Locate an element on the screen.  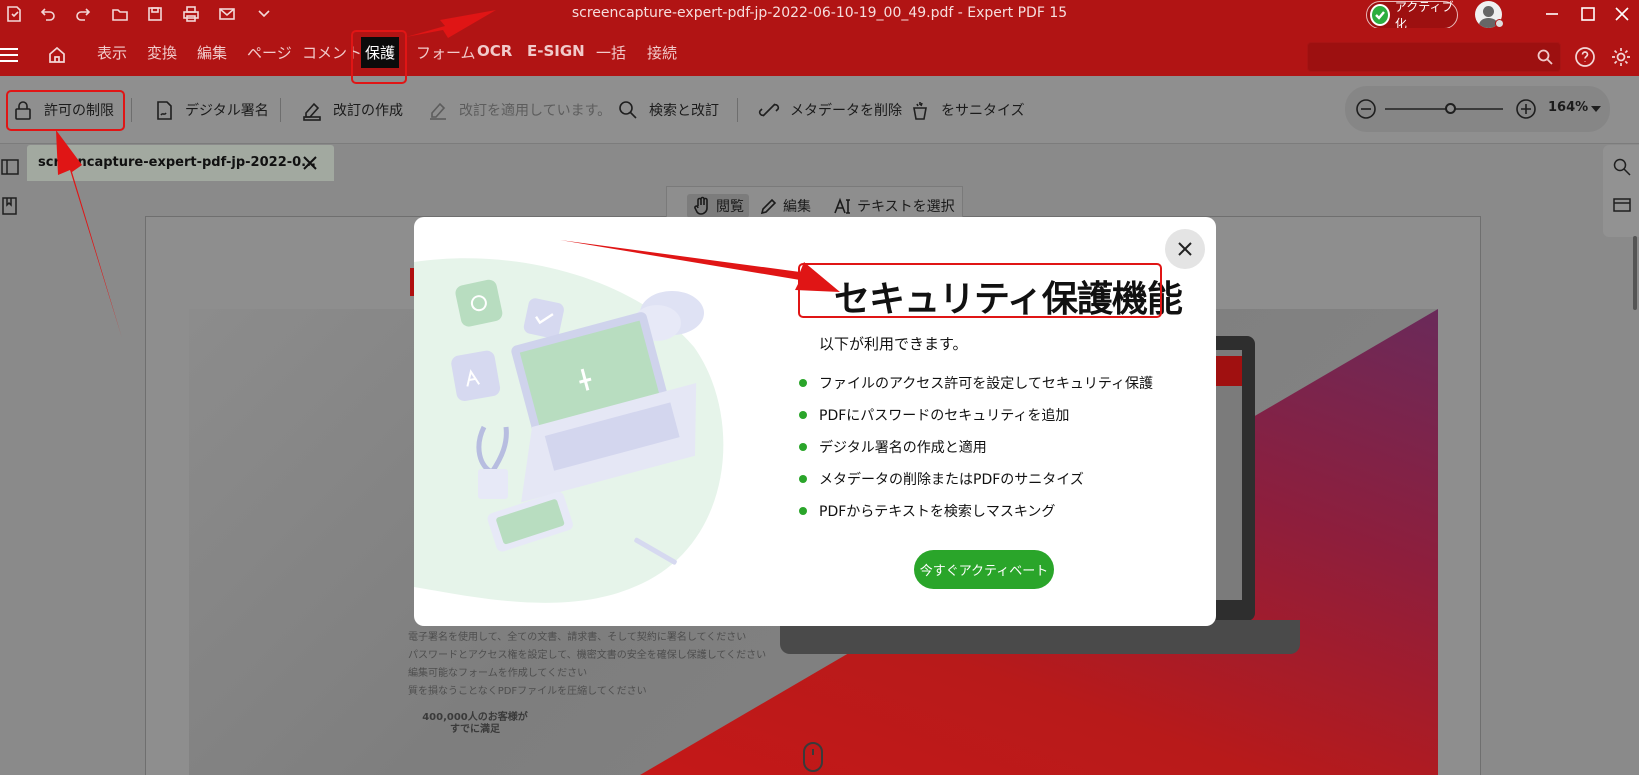
feature-item: PDFにパスワードのセキュリティを追加 is located at coordinates (934, 415).